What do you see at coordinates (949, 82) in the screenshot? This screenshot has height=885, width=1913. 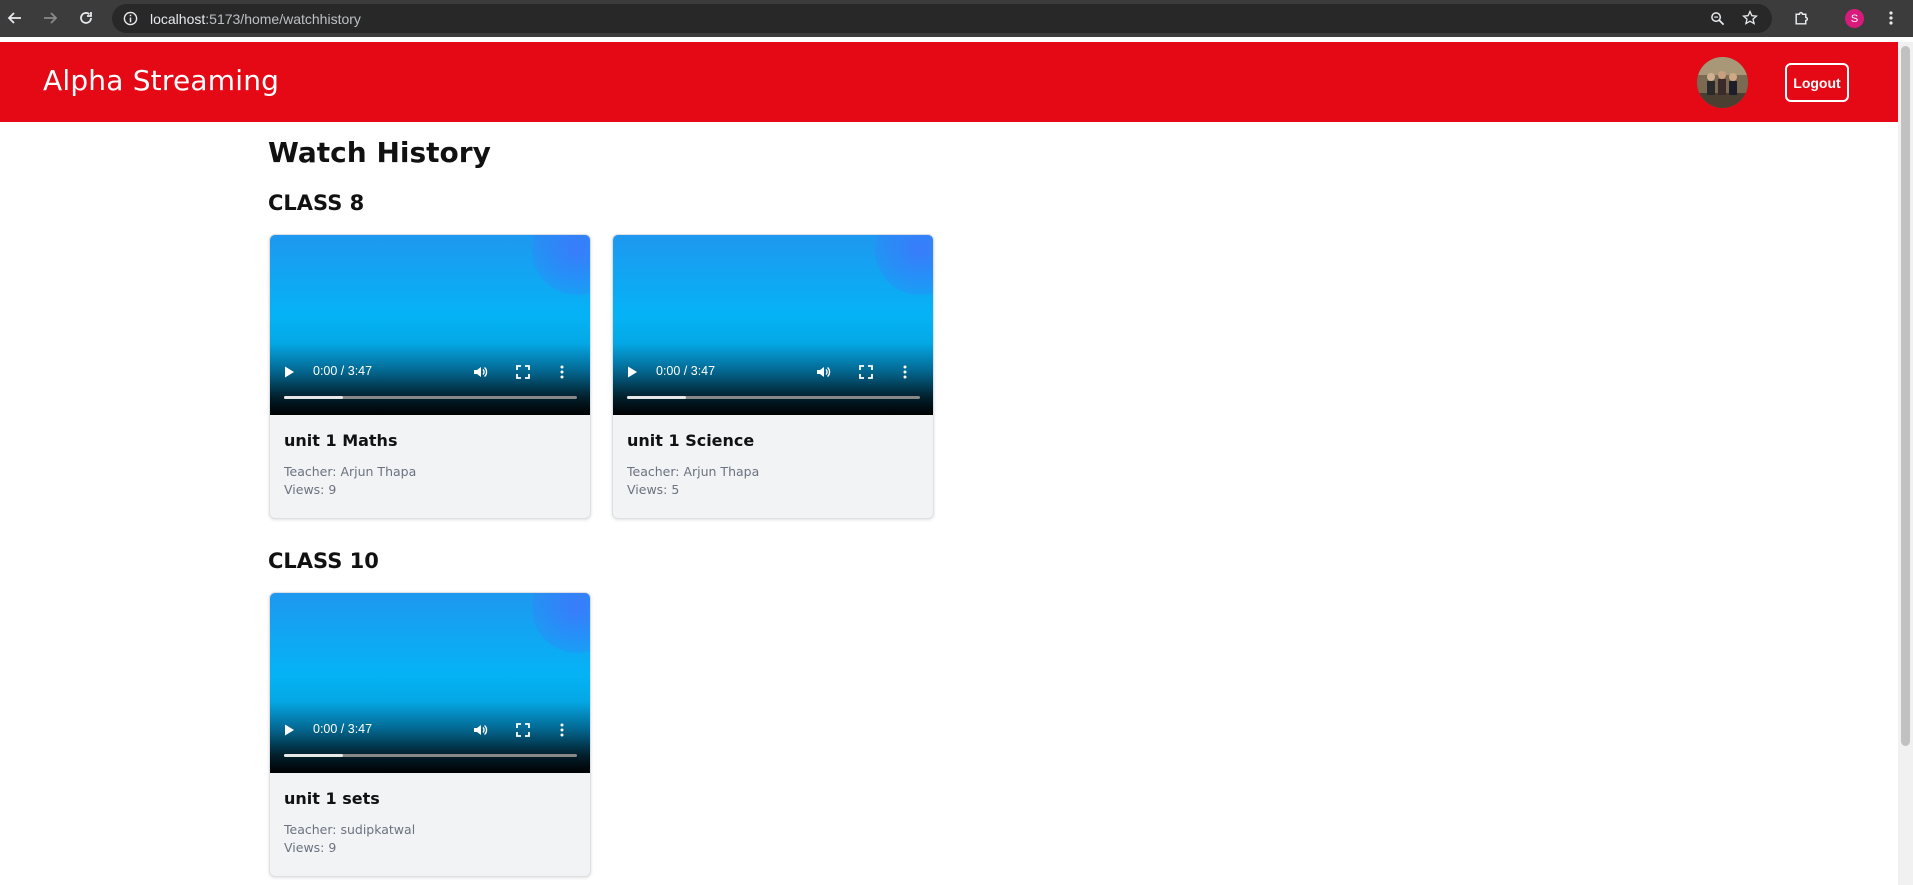 I see `app-header: Alpha Streaming Logout` at bounding box center [949, 82].